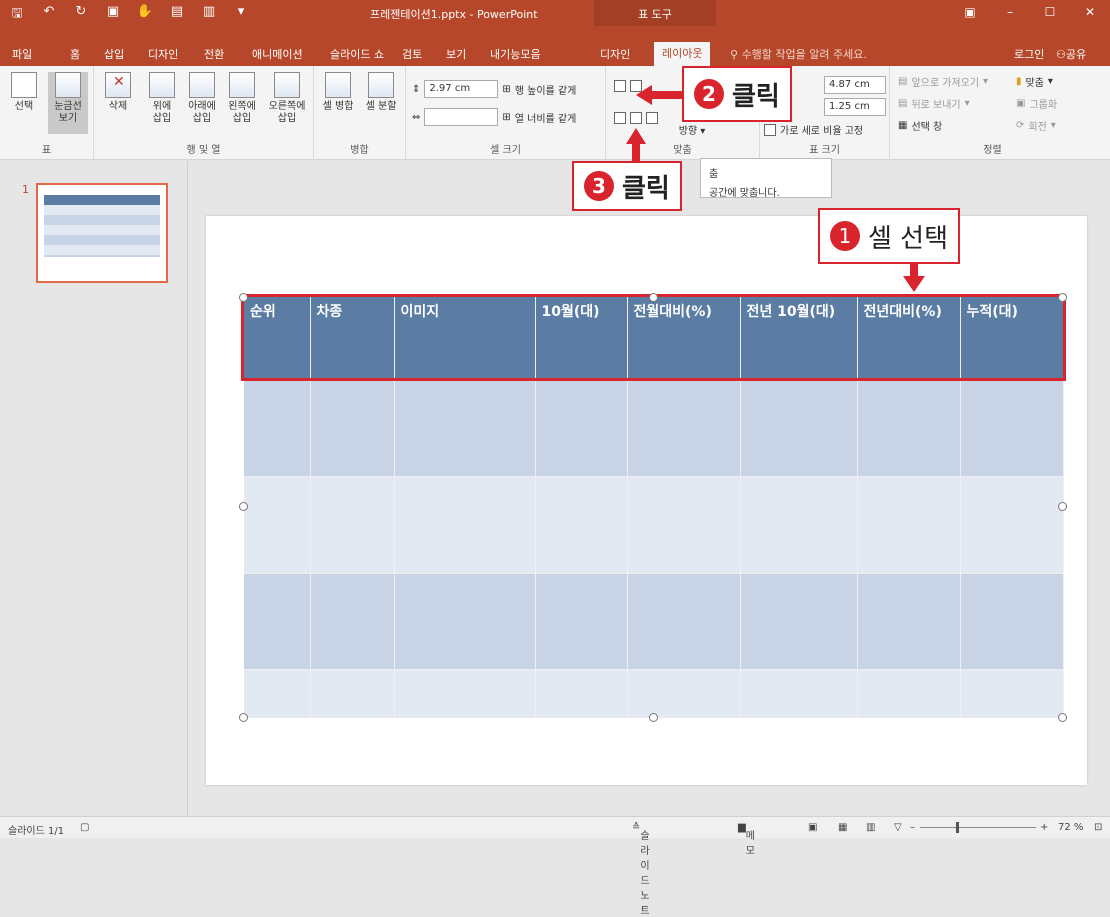 The image size is (1110, 917). Describe the element at coordinates (102, 233) in the screenshot. I see `slide-thumbnail` at that location.